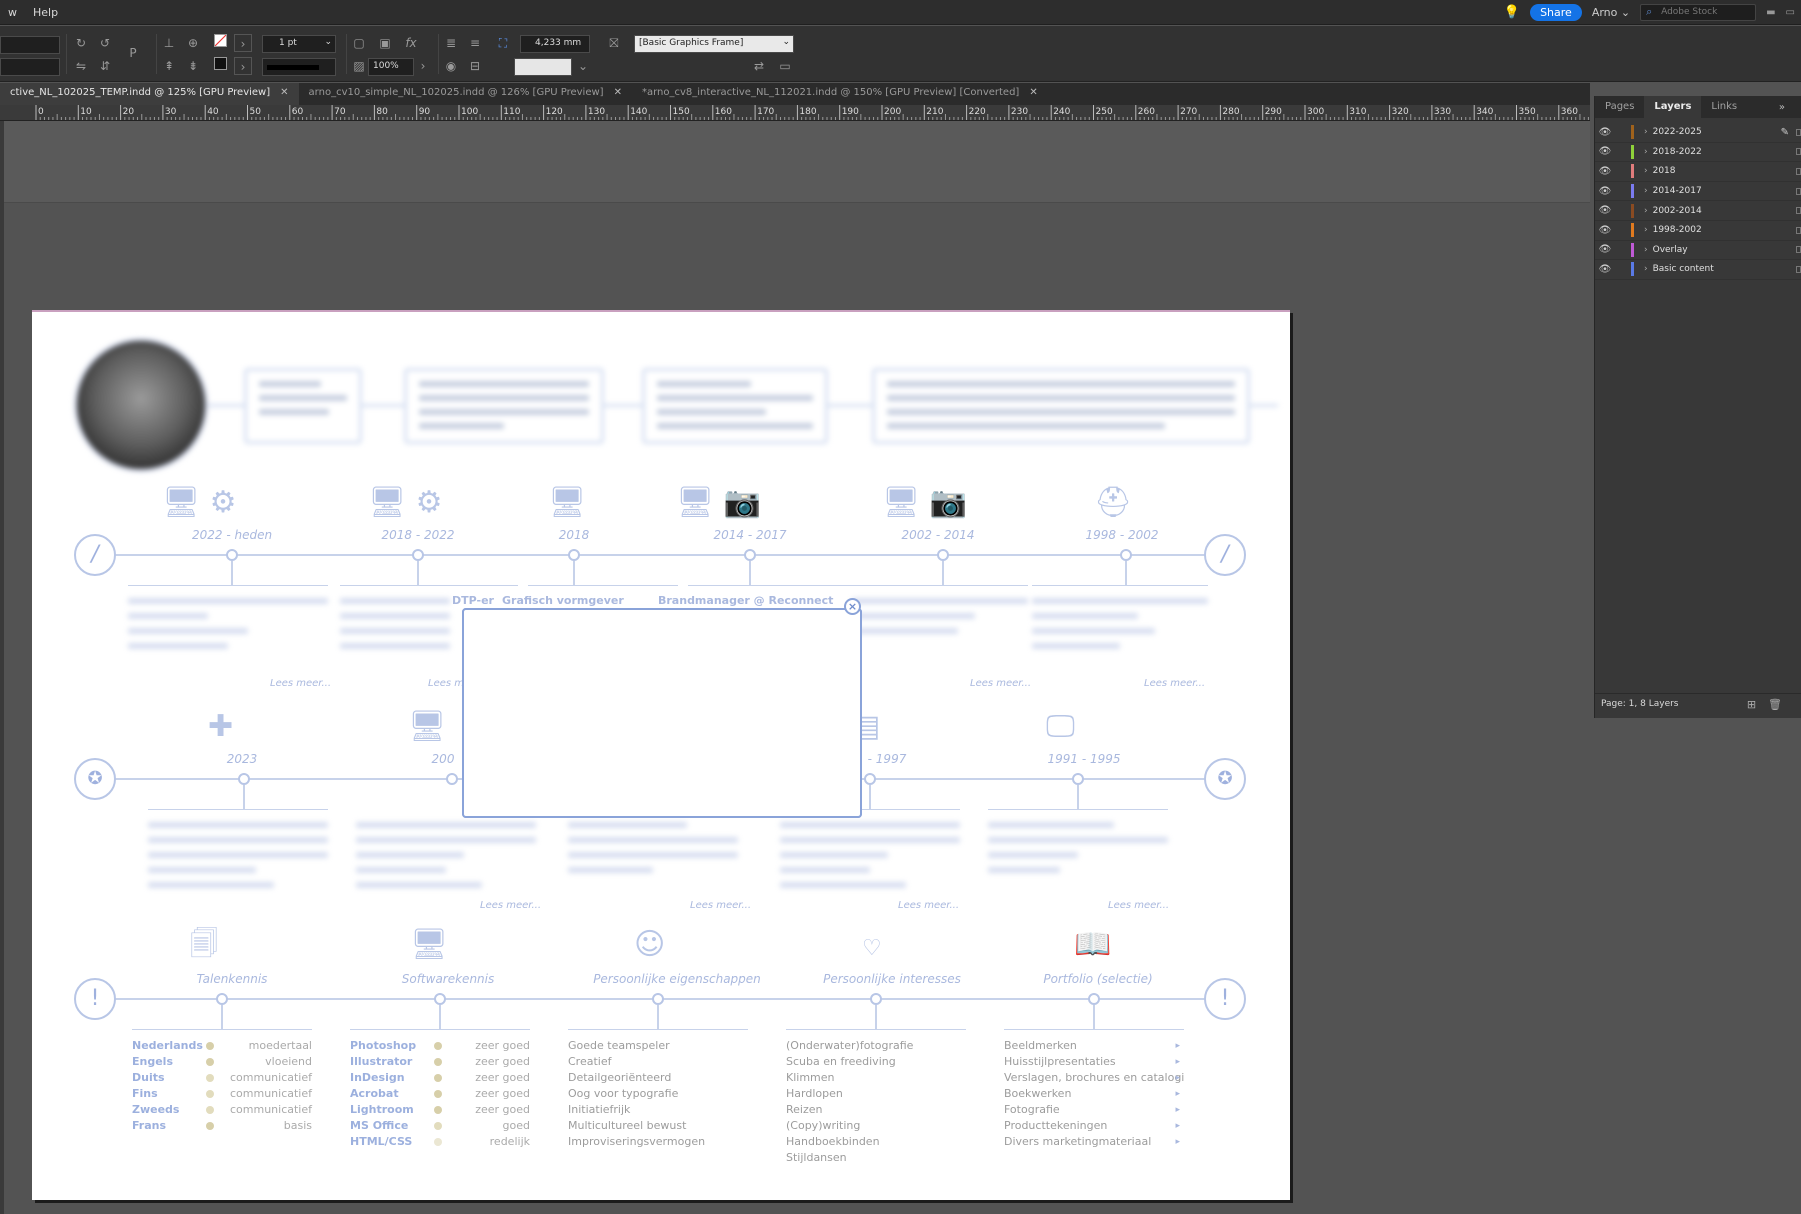 Image resolution: width=1801 pixels, height=1214 pixels. I want to click on object-style-select: [Basic Graphics Frame] ⌄, so click(714, 44).